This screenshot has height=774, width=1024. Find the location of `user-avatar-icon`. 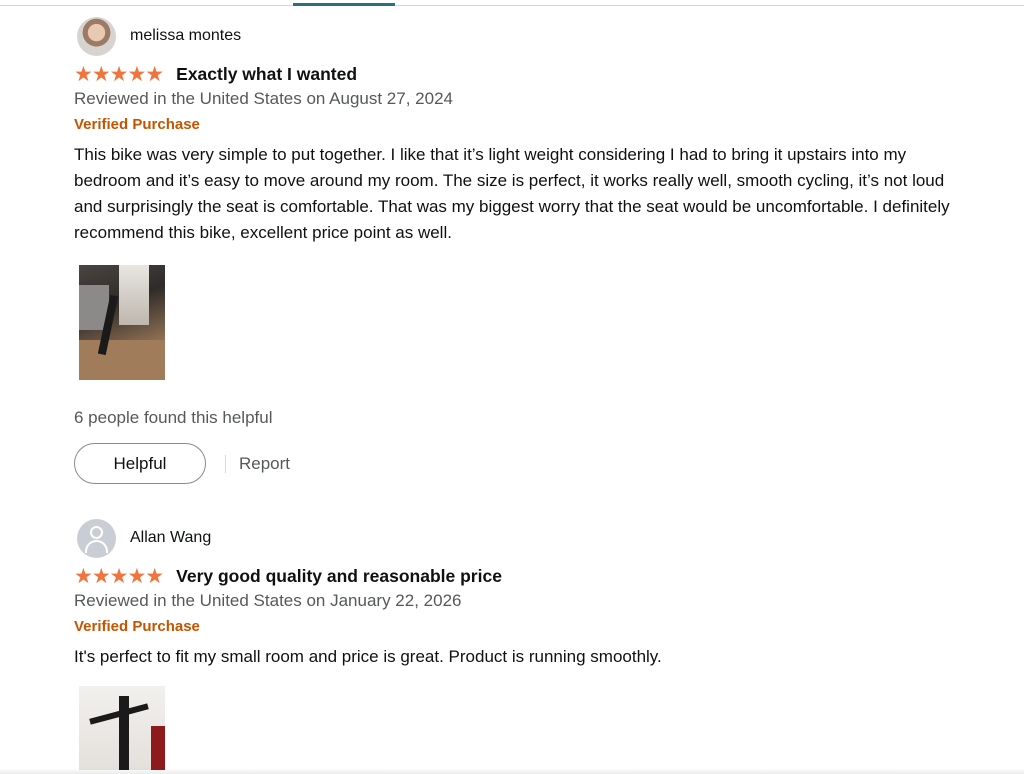

user-avatar-icon is located at coordinates (96, 538).